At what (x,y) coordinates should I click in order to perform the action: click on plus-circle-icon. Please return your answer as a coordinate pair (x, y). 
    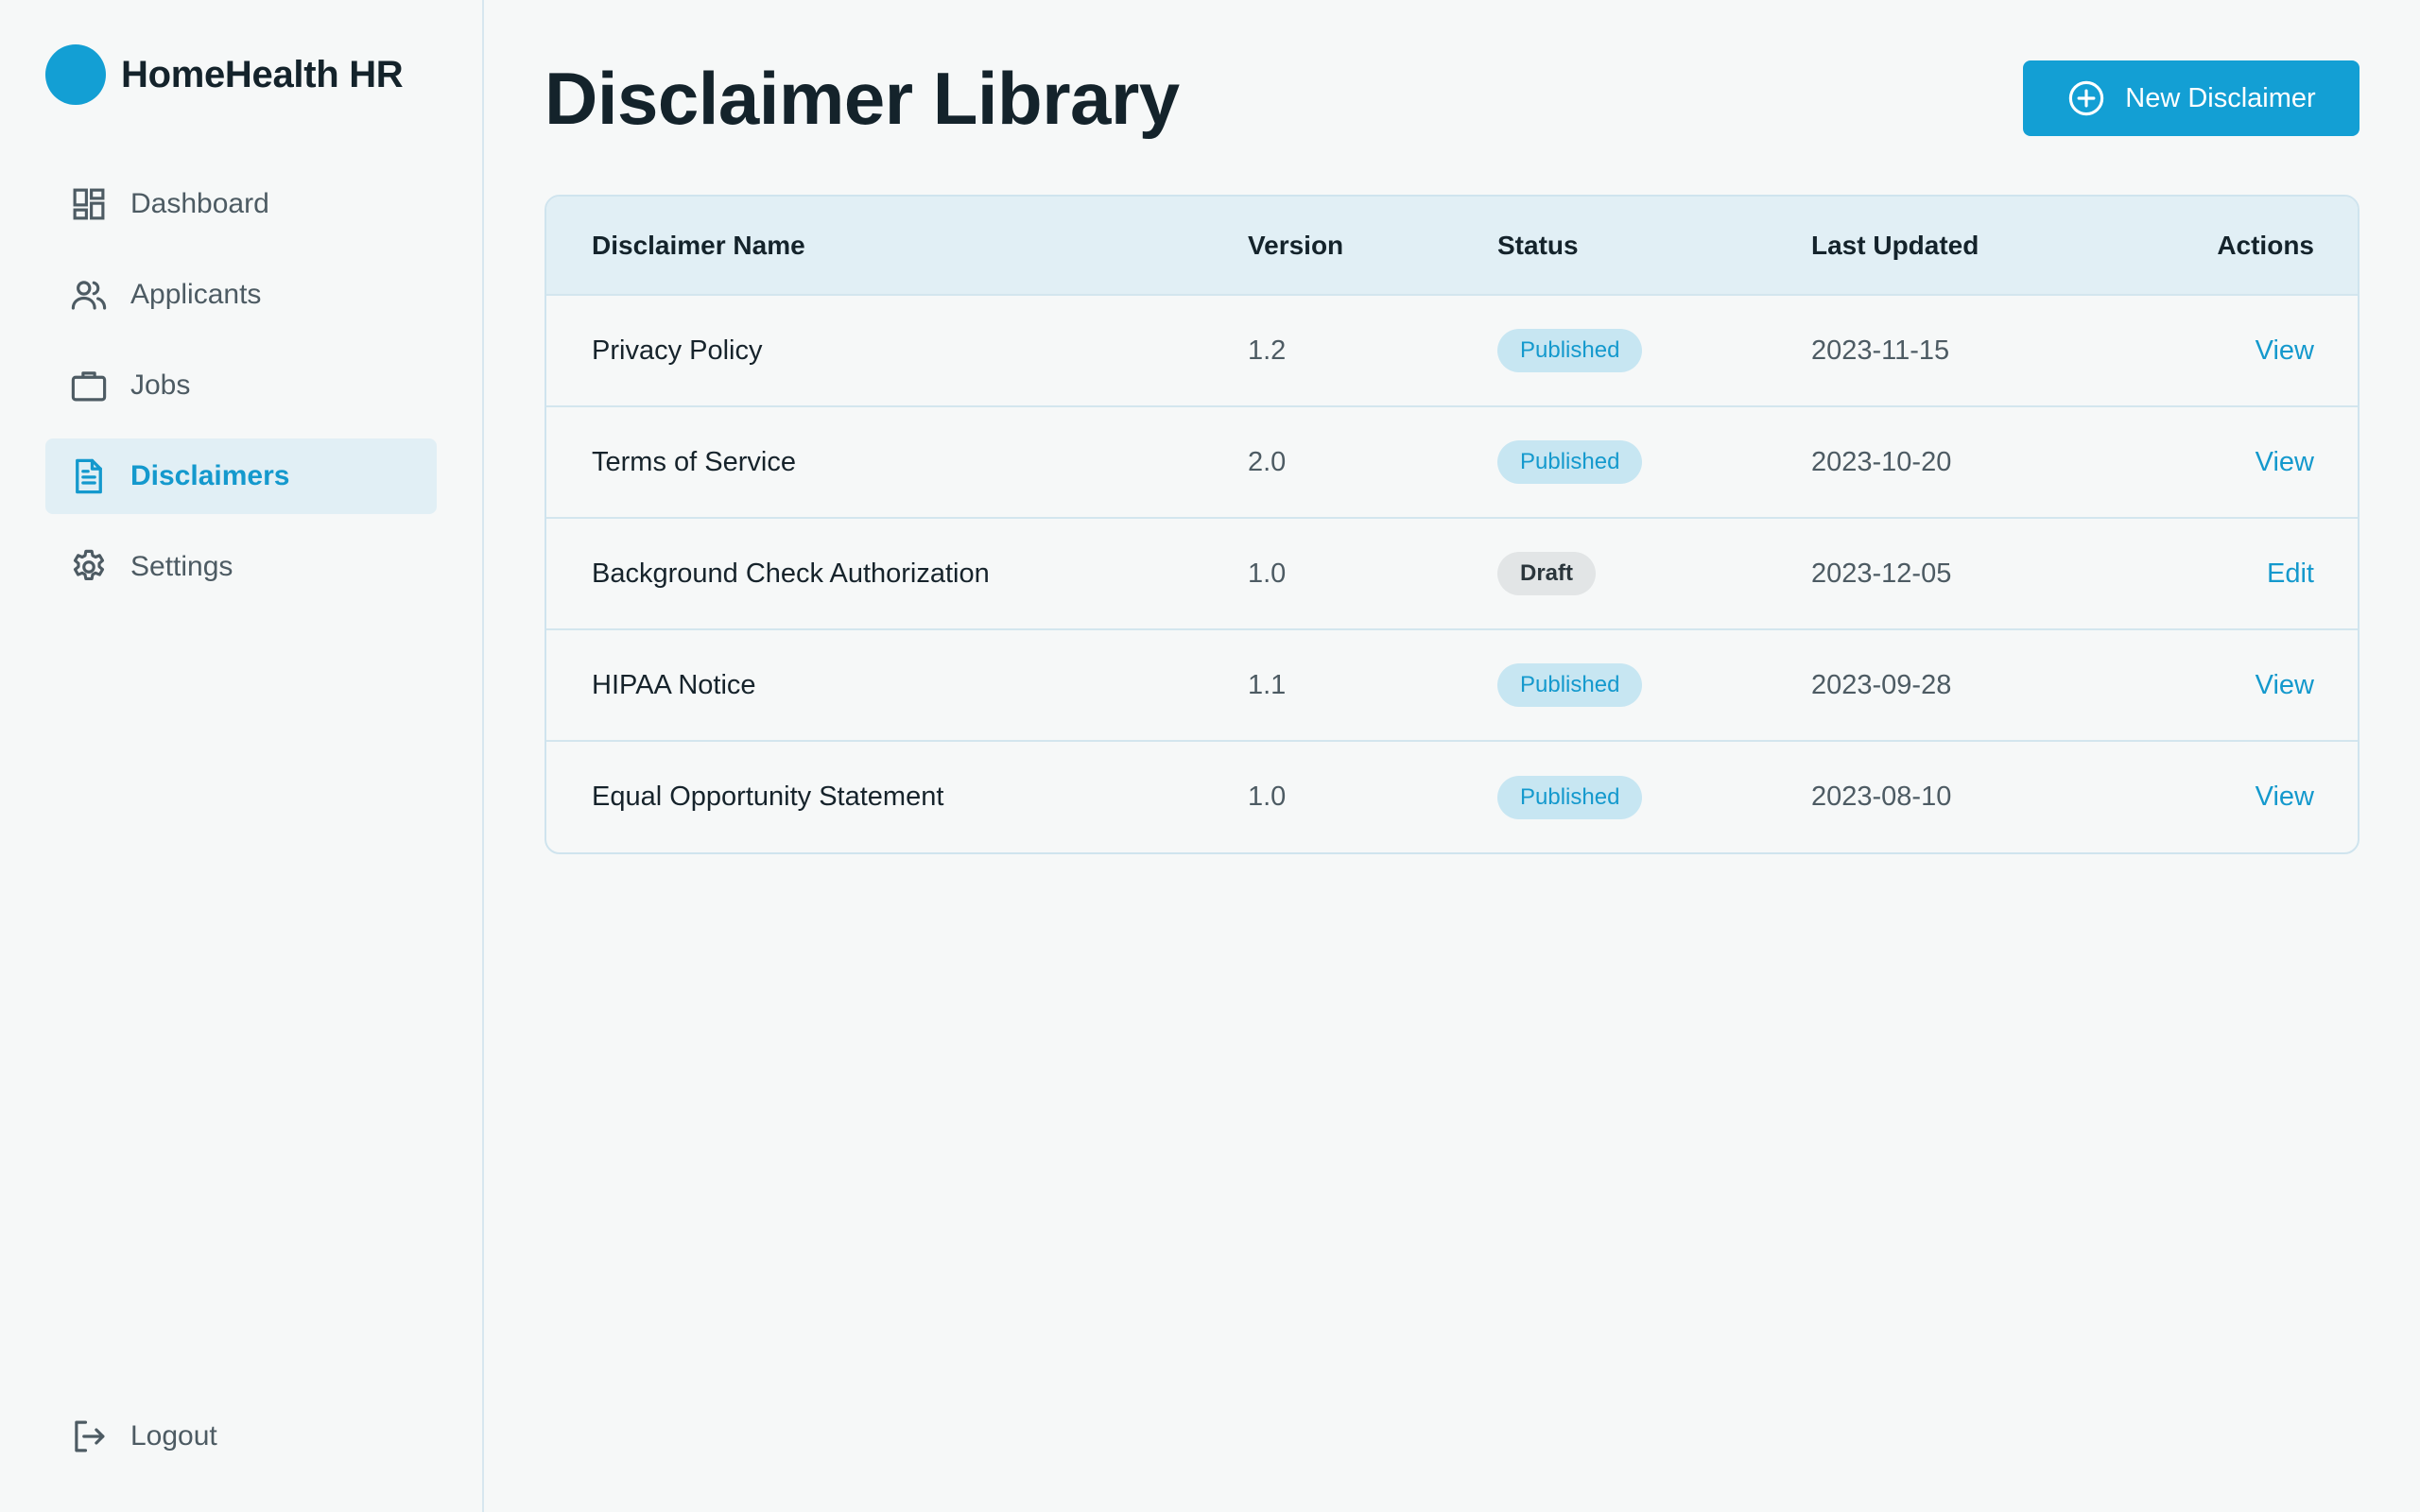
    Looking at the image, I should click on (2086, 98).